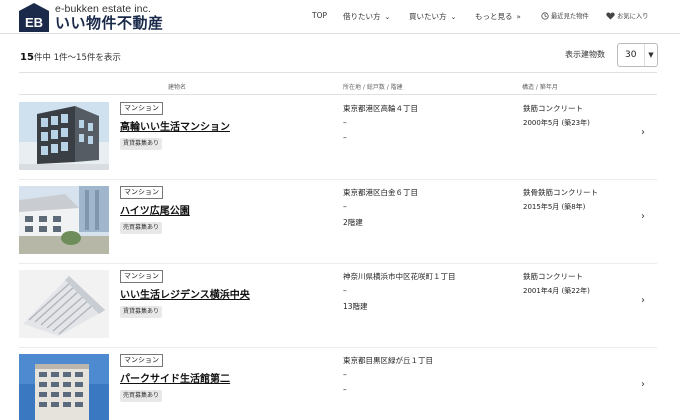 Image resolution: width=680 pixels, height=420 pixels. Describe the element at coordinates (177, 87) in the screenshot. I see `column-header-name: 建物名` at that location.